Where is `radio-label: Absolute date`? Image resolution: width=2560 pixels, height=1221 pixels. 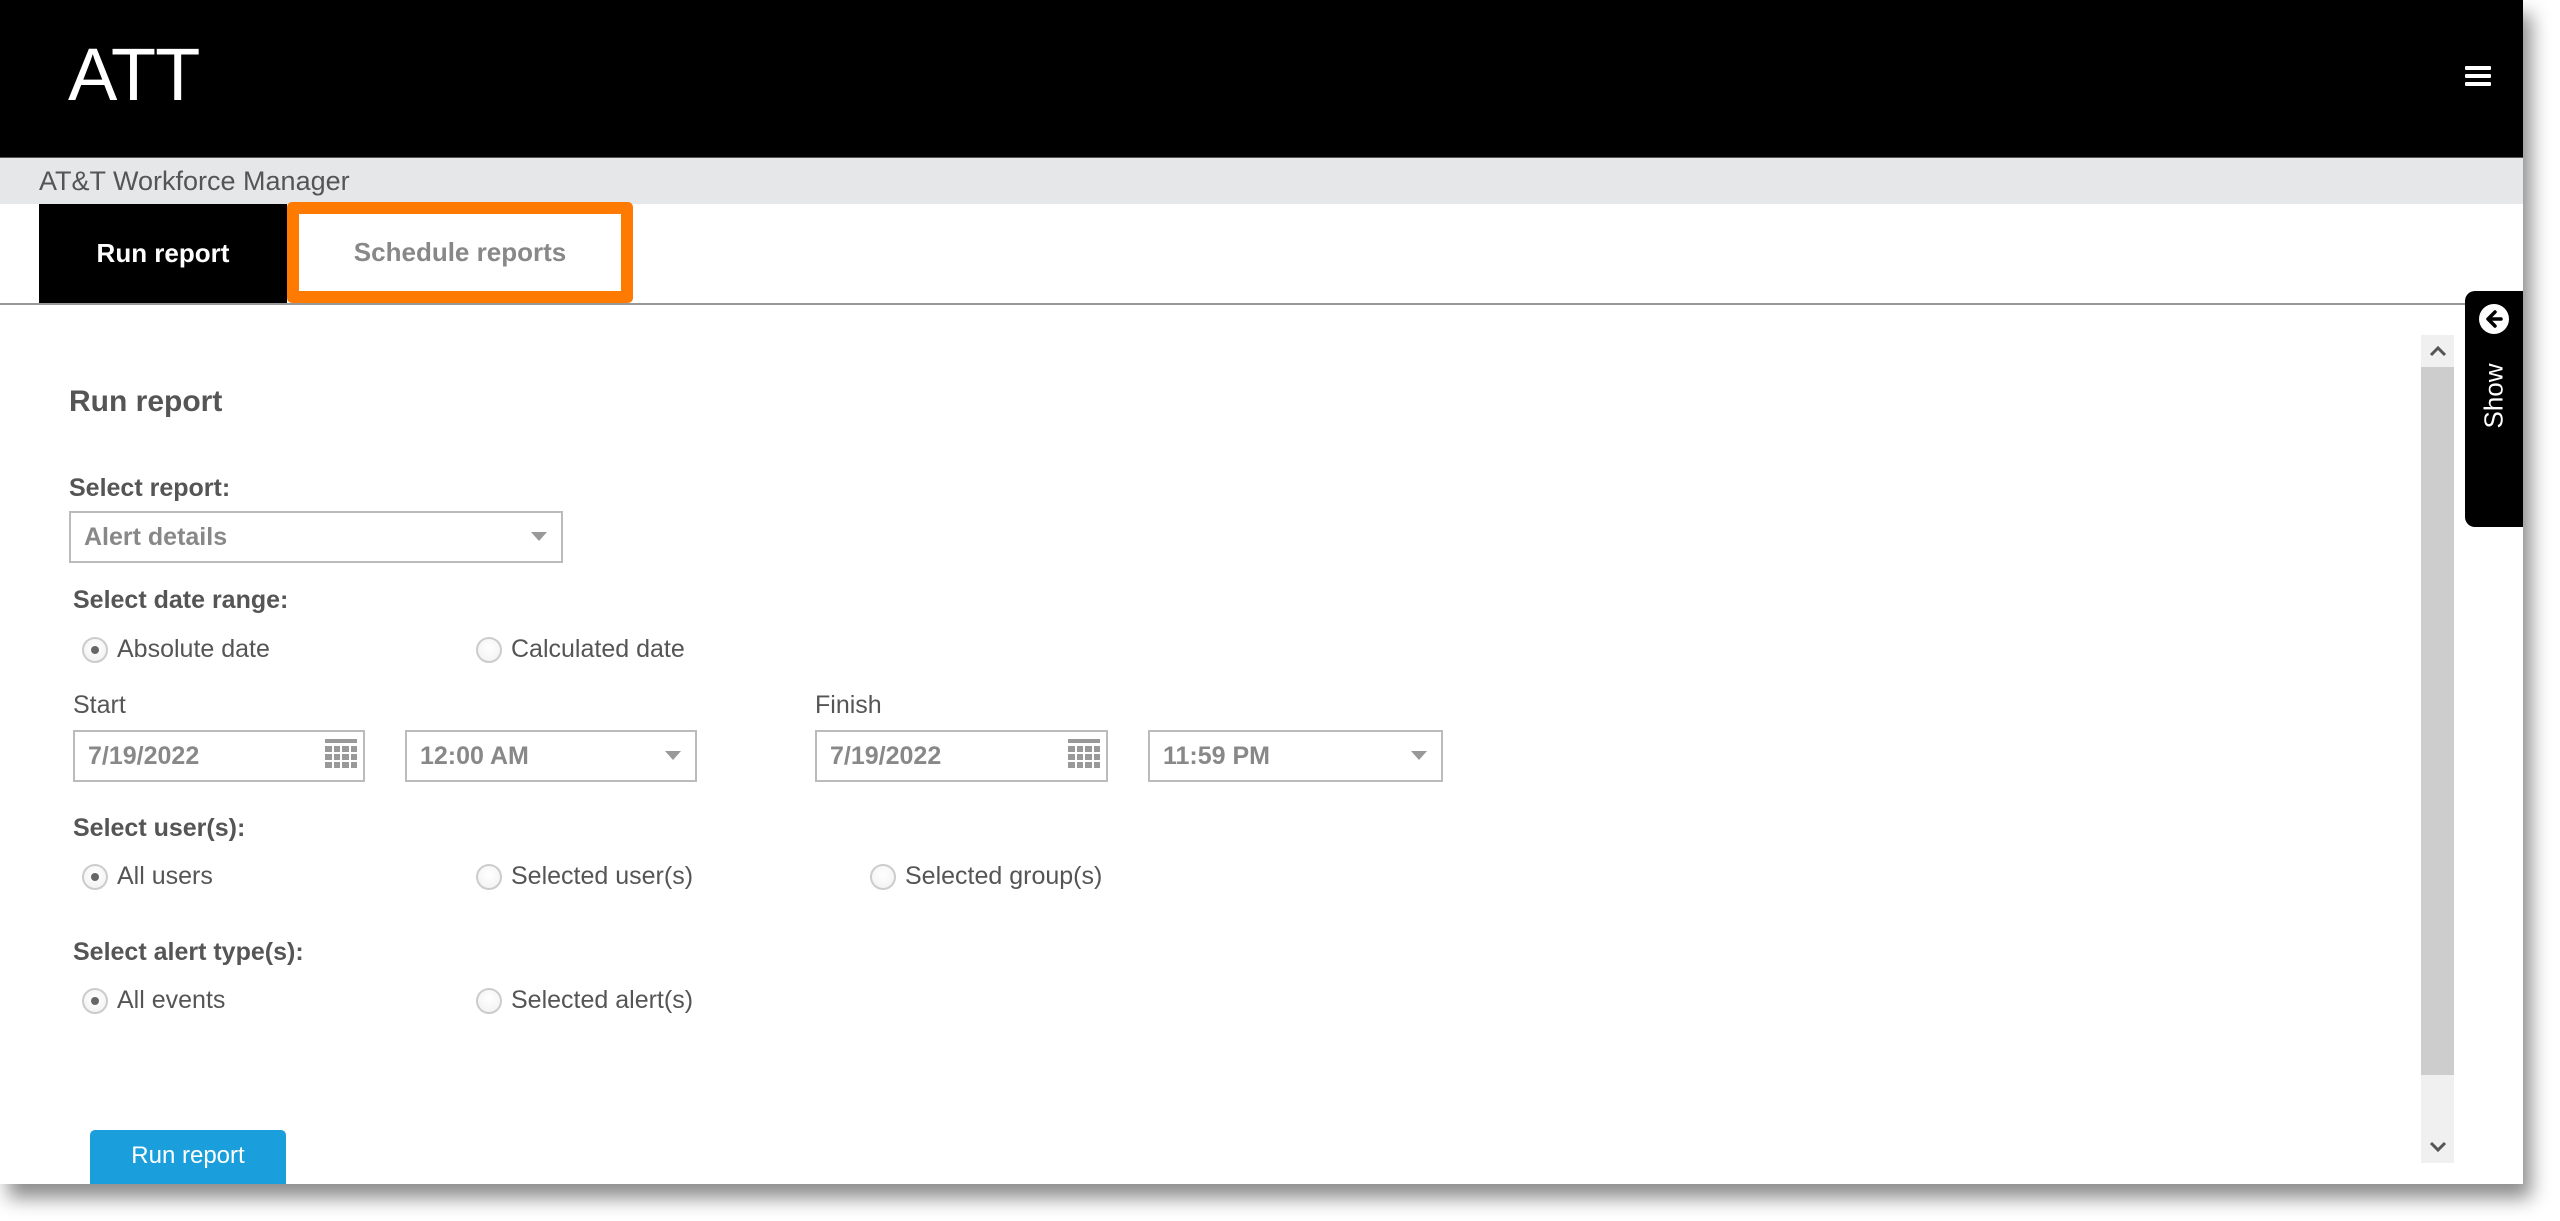 radio-label: Absolute date is located at coordinates (193, 649).